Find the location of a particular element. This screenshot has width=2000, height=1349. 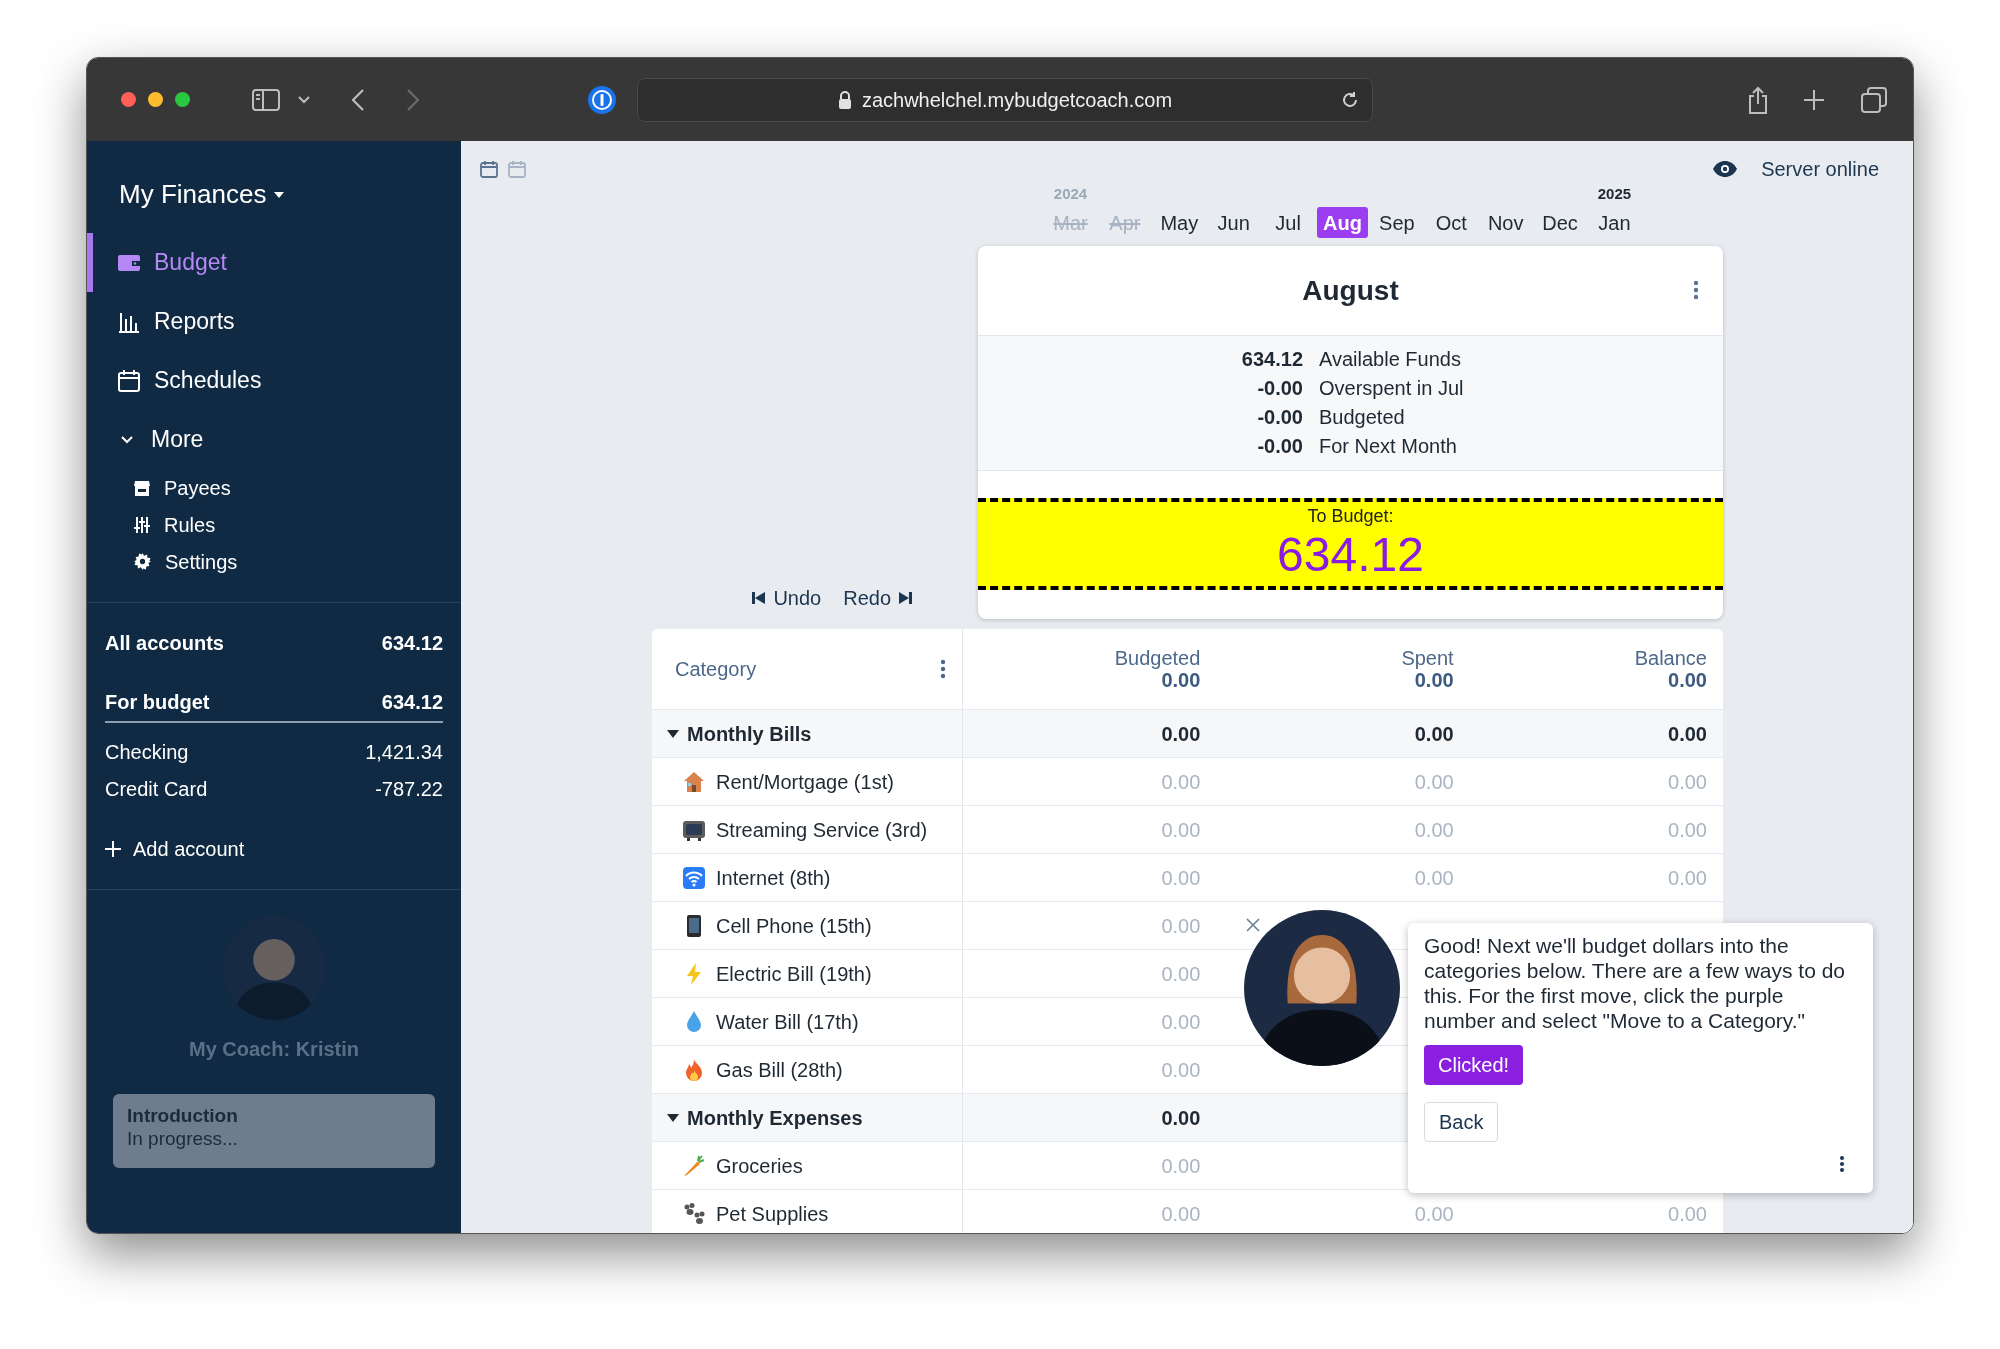

budget-file-menu: My Finances is located at coordinates (202, 194).